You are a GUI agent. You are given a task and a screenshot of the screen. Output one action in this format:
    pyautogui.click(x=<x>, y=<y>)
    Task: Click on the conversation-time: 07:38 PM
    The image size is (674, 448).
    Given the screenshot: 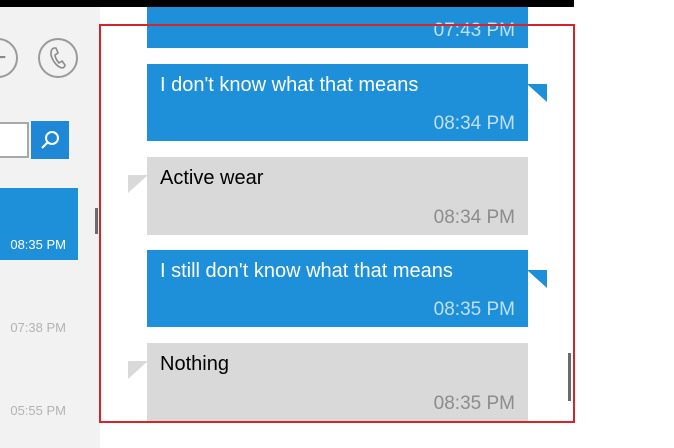 What is the action you would take?
    pyautogui.click(x=38, y=327)
    